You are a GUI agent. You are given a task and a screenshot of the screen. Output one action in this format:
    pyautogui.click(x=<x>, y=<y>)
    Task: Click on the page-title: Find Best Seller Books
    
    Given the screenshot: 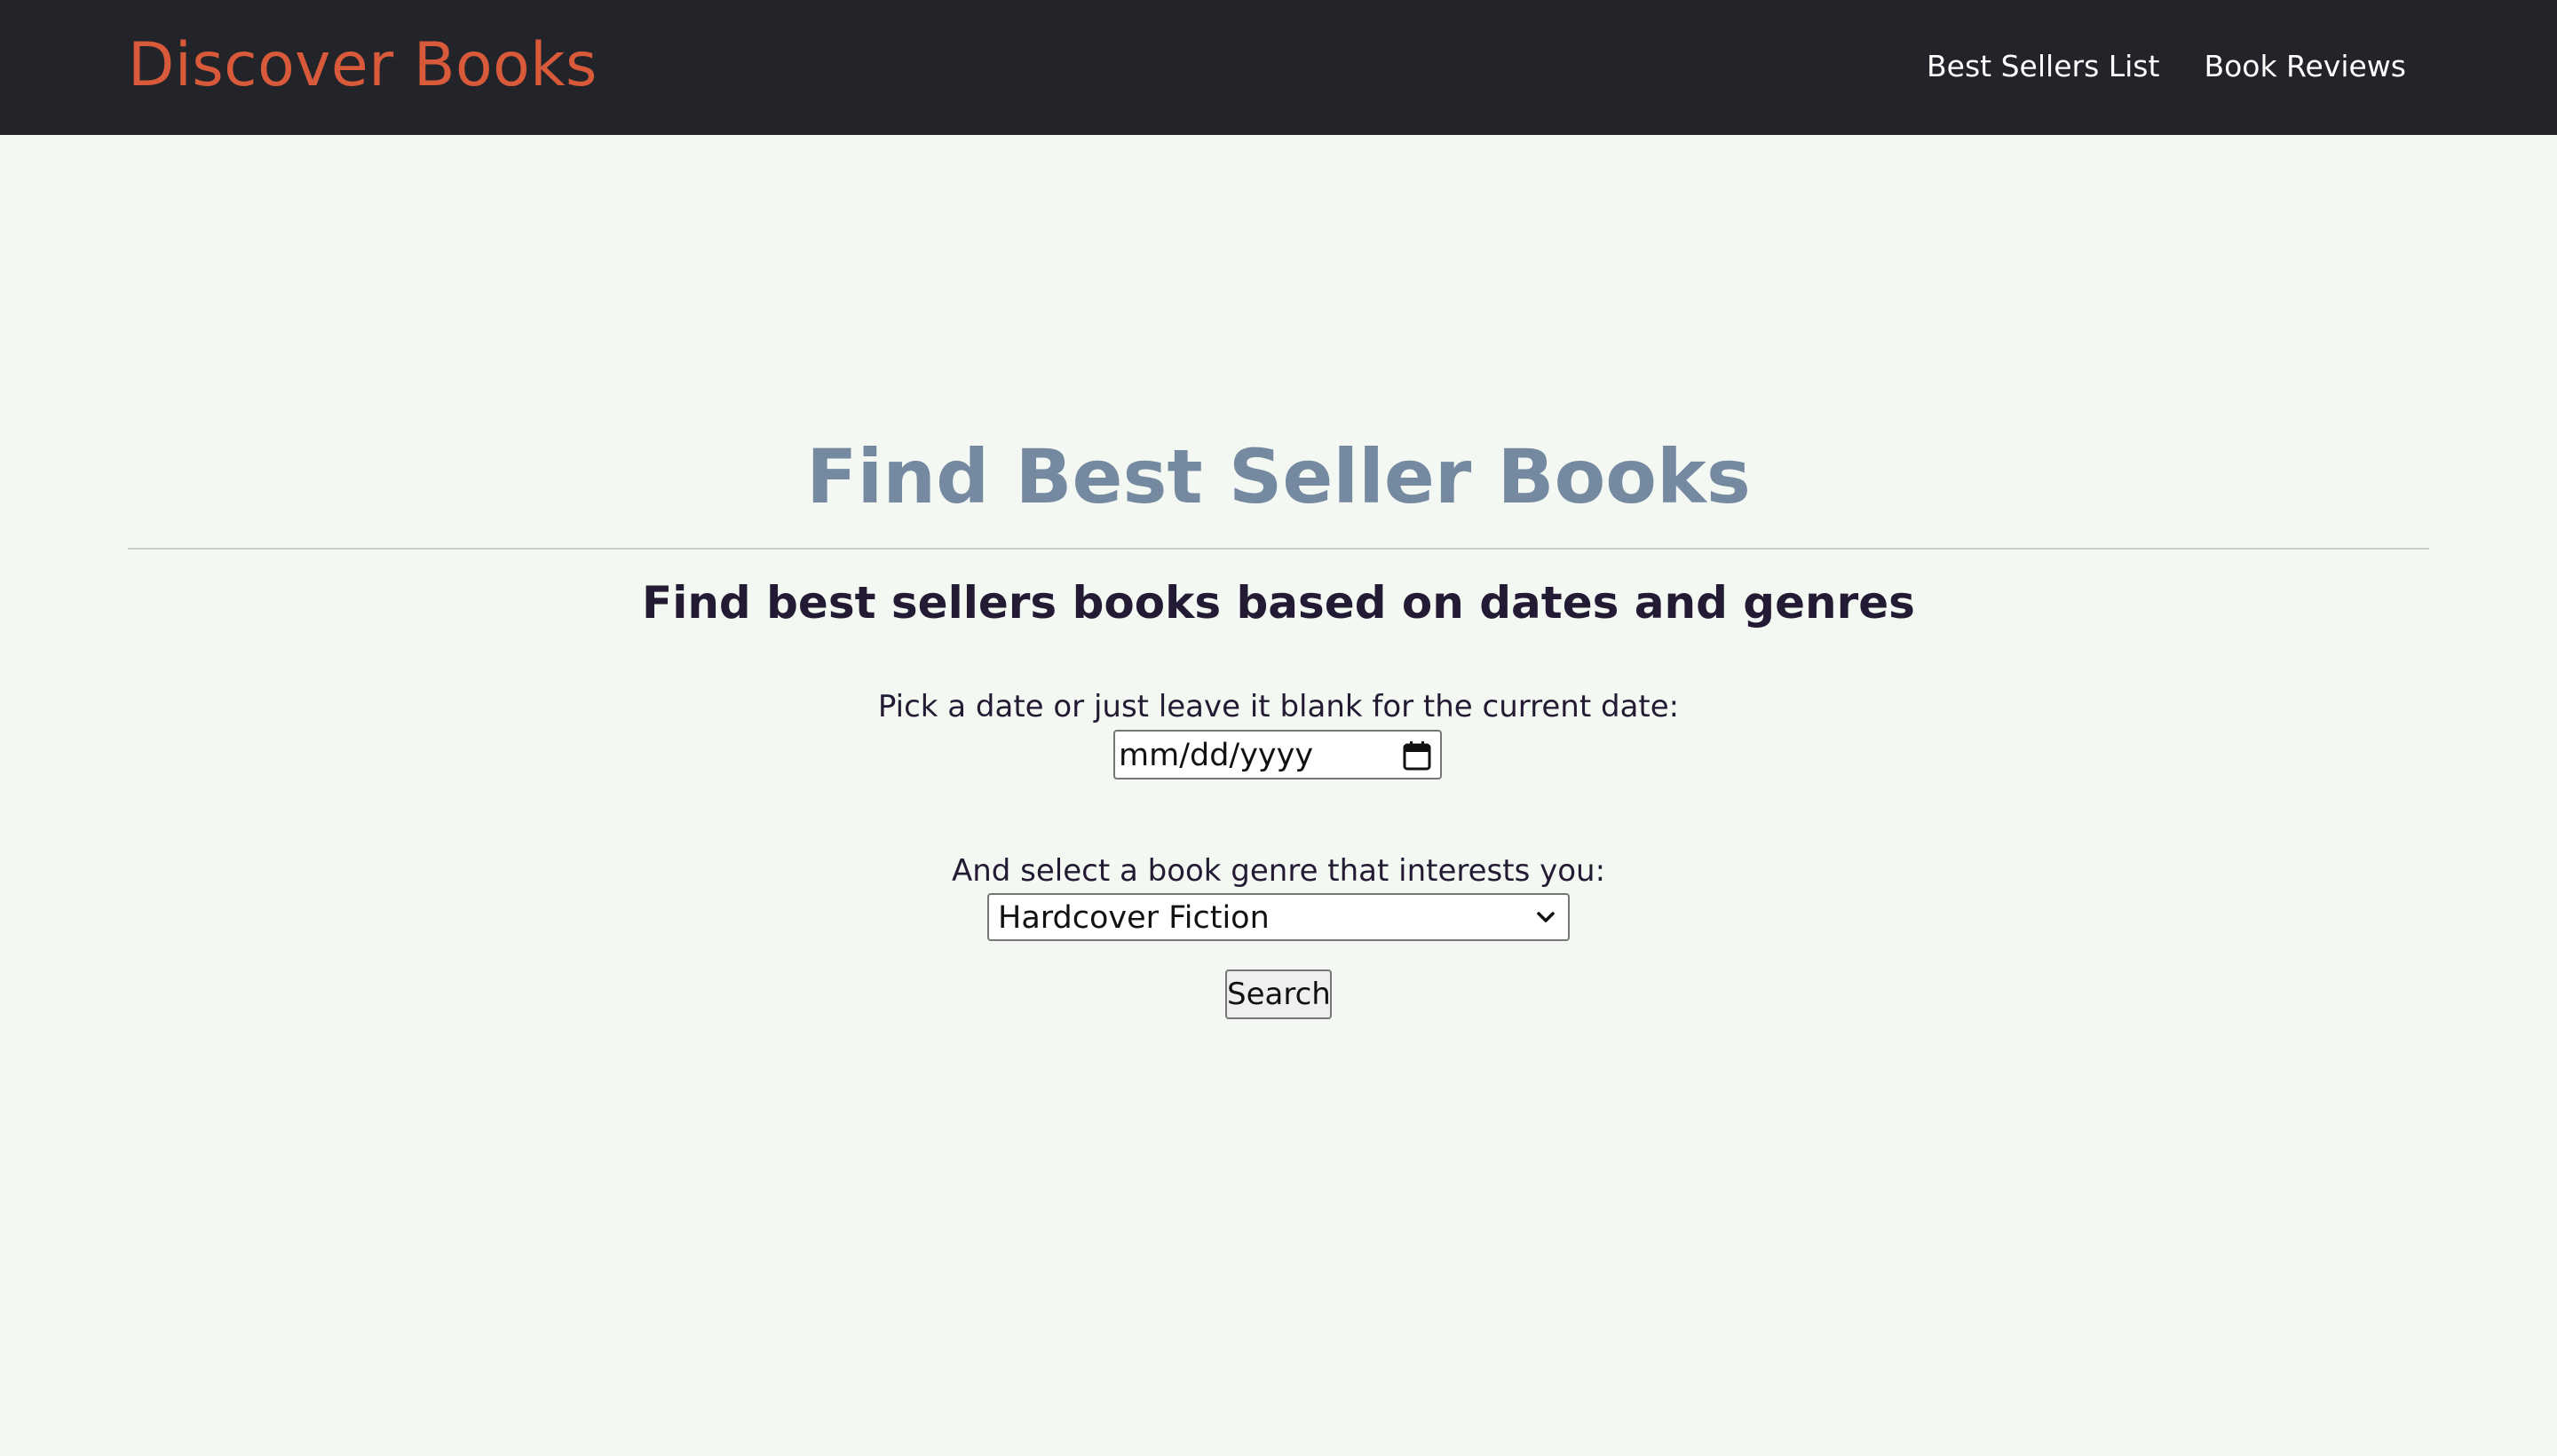 What is the action you would take?
    pyautogui.click(x=1278, y=476)
    